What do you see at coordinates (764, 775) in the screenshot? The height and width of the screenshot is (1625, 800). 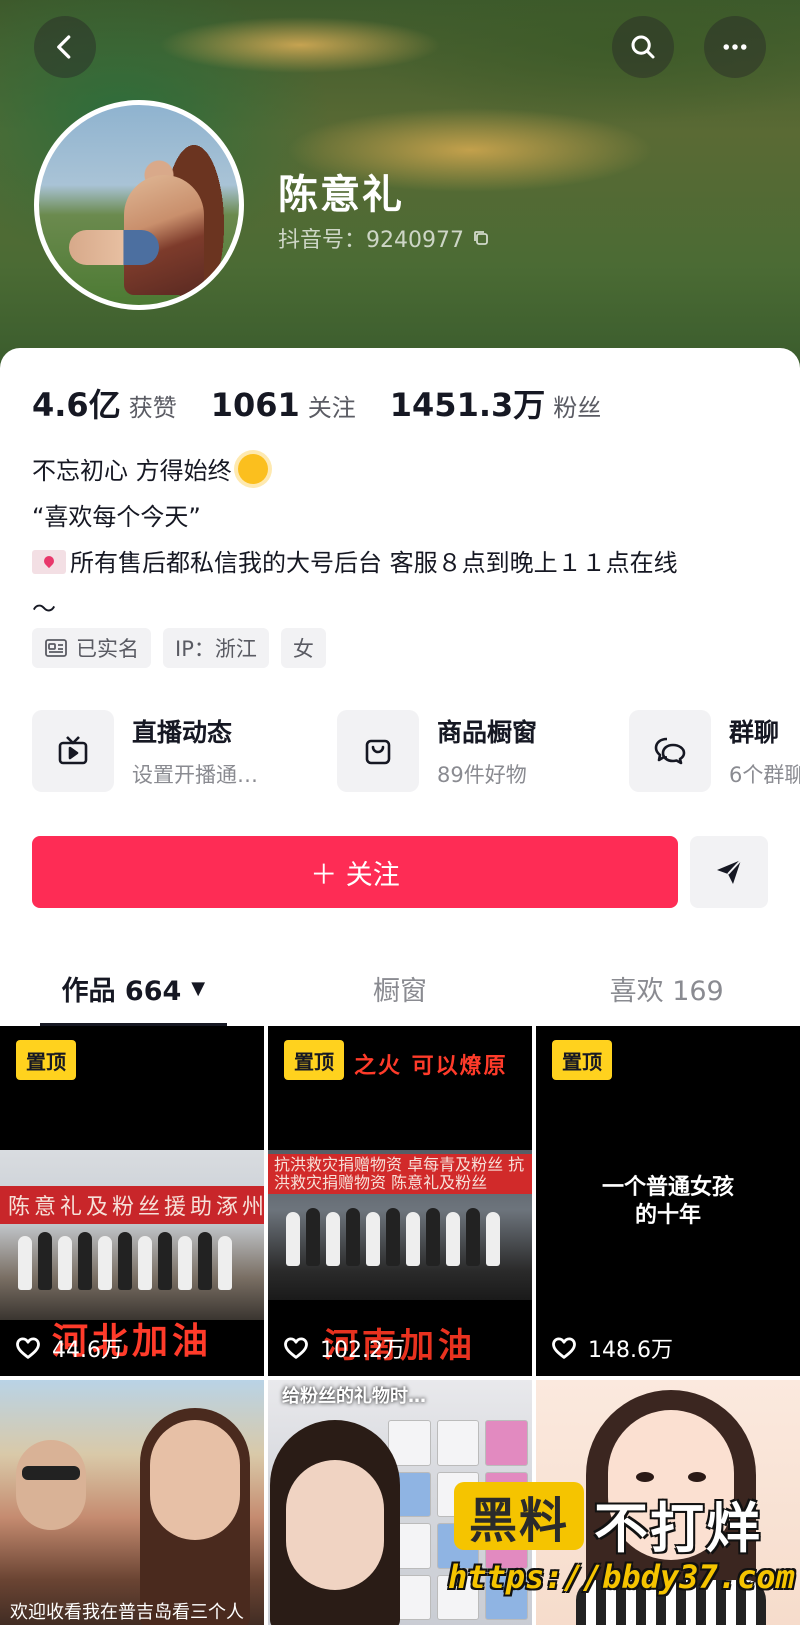 I see `feature-subtitle: 6个群聊` at bounding box center [764, 775].